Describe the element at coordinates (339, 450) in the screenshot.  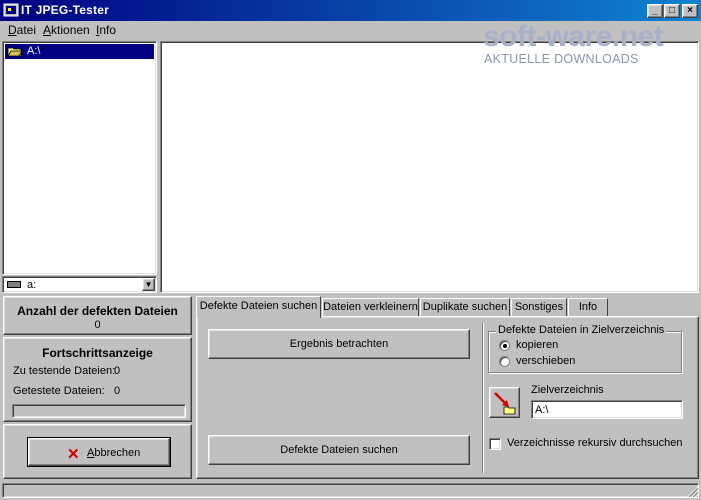
I see `search-defective-button: Defekte Dateien suchen` at that location.